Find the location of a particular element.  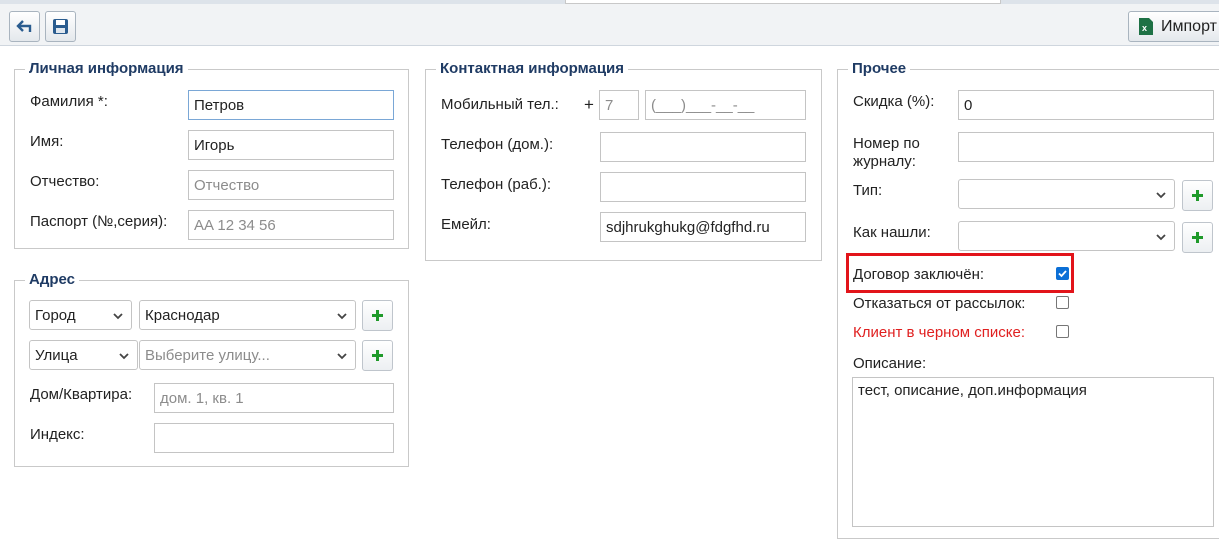

firstname-input: Игорь is located at coordinates (291, 145).